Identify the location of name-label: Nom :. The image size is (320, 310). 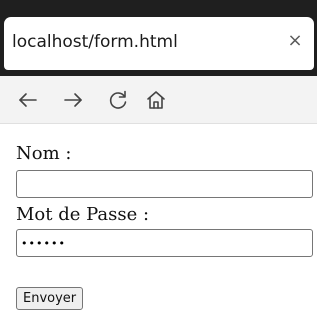
(44, 153).